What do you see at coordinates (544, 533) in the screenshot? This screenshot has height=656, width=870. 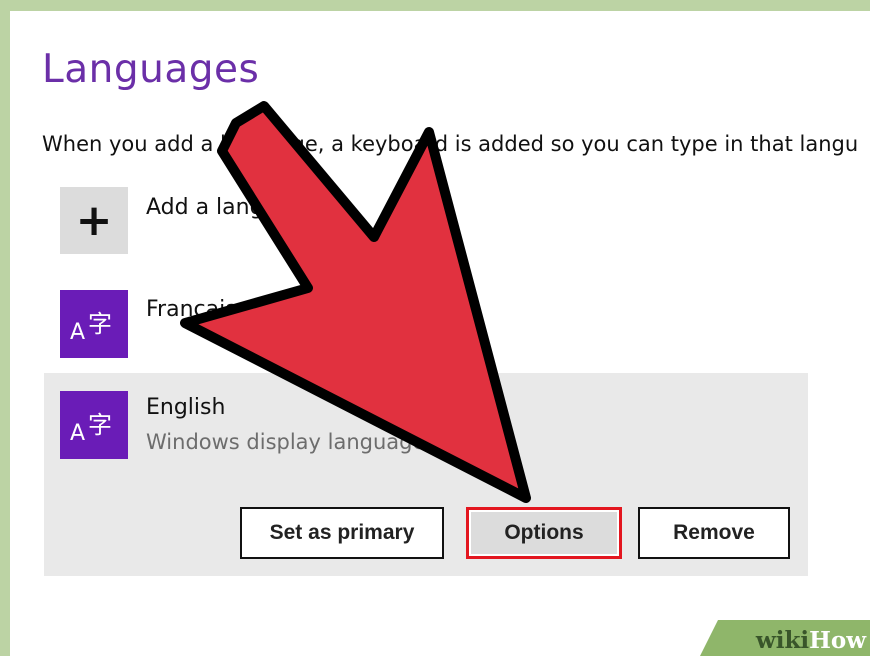 I see `options-button: Options` at bounding box center [544, 533].